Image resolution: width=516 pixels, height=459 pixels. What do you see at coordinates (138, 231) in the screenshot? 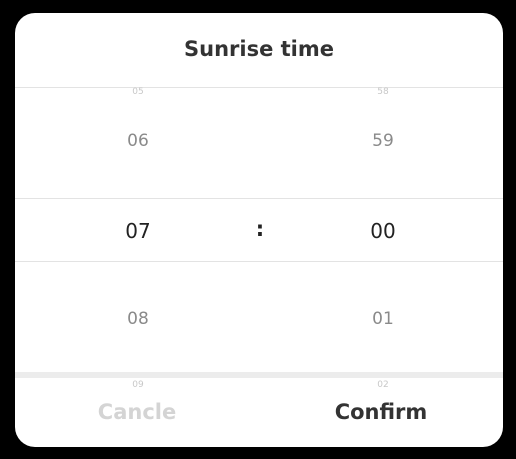
I see `selected-hour: 07` at bounding box center [138, 231].